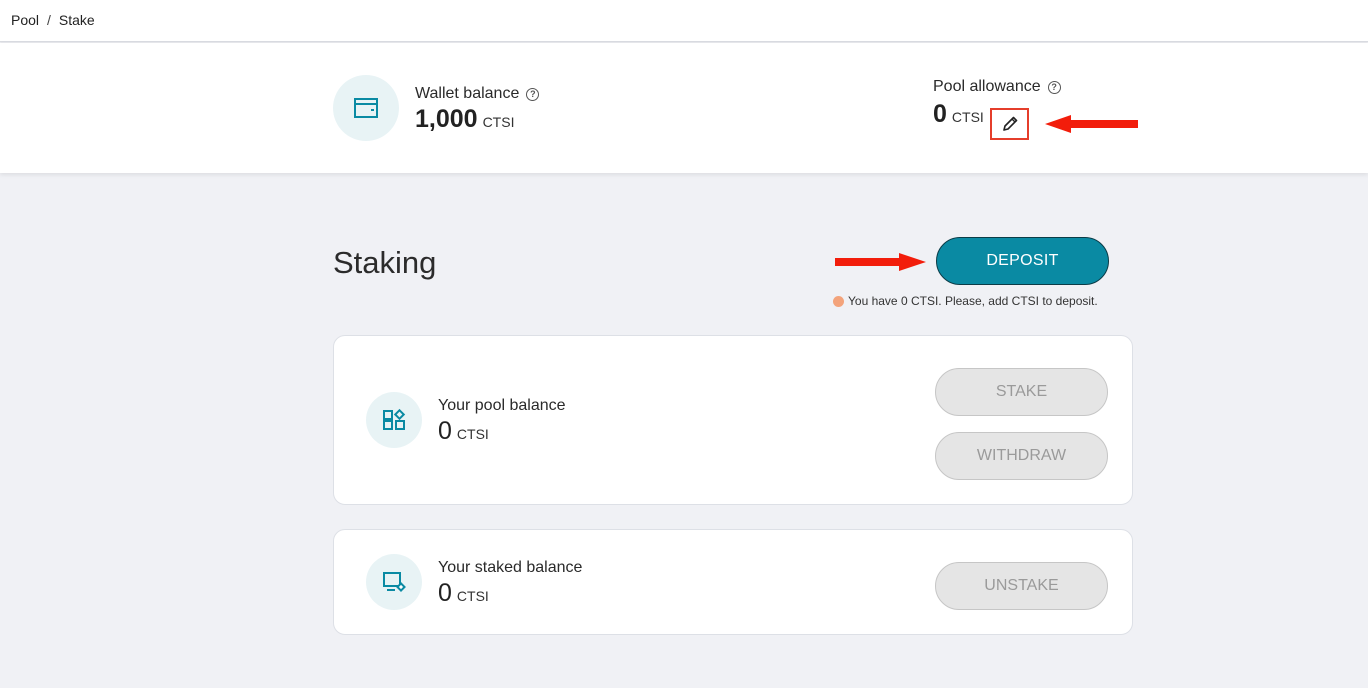  What do you see at coordinates (1022, 261) in the screenshot?
I see `deposit-button: DEPOSIT` at bounding box center [1022, 261].